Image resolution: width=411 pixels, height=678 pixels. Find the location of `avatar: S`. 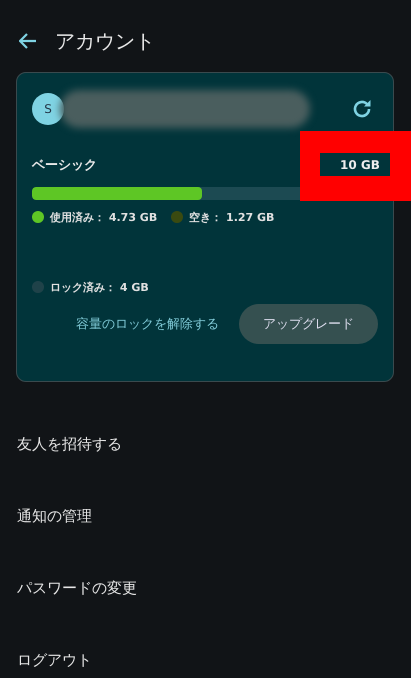

avatar: S is located at coordinates (48, 109).